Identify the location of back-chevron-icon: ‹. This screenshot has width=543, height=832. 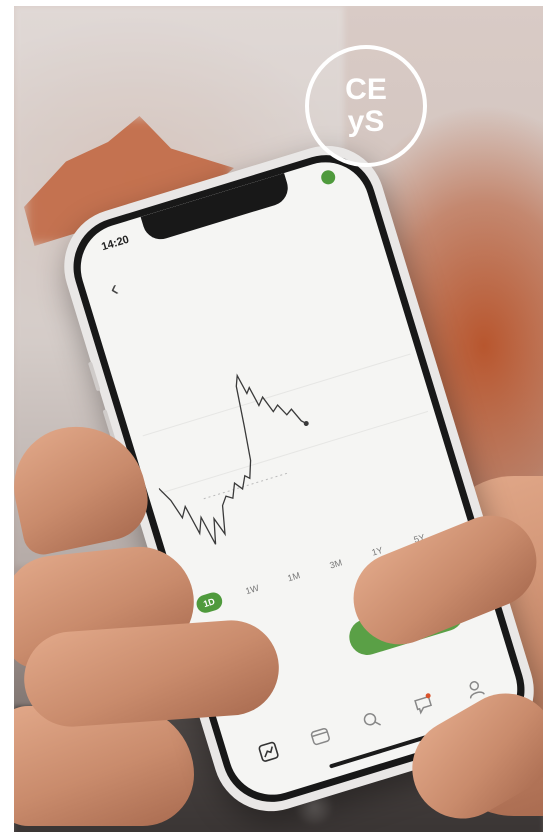
(114, 288).